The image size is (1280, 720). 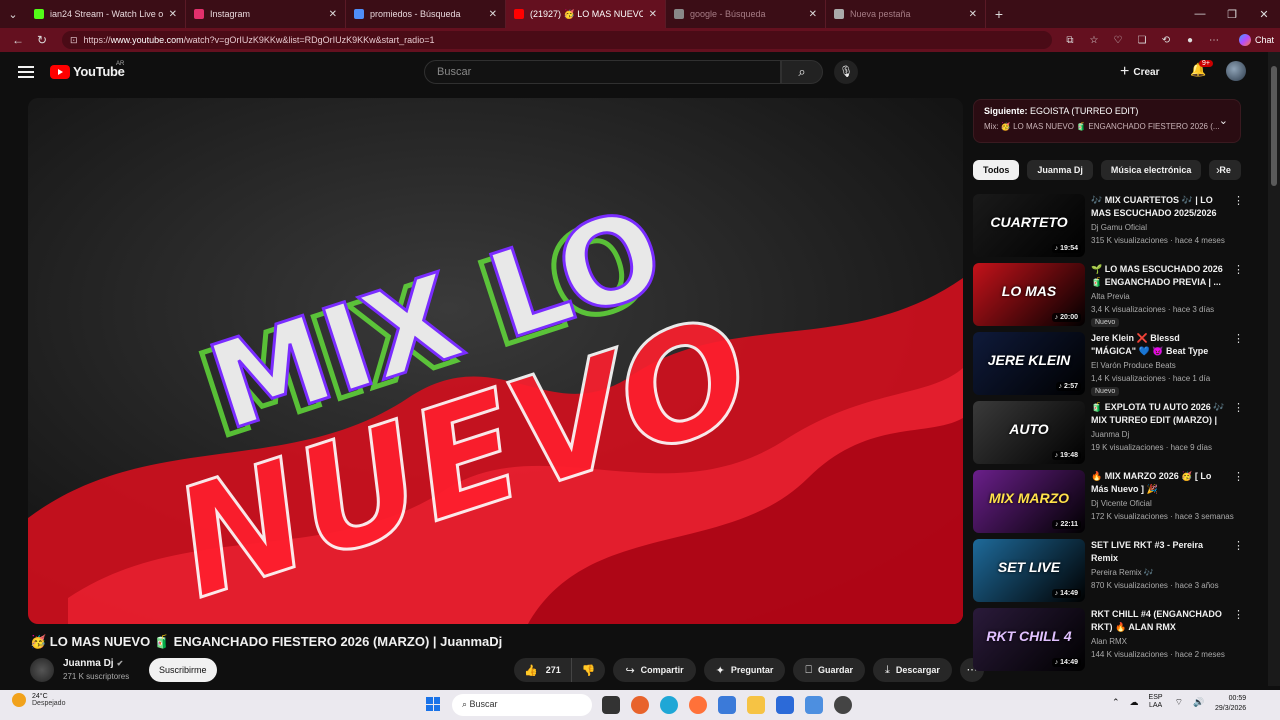 I want to click on recommendation-channel: Alta Previa, so click(x=1110, y=296).